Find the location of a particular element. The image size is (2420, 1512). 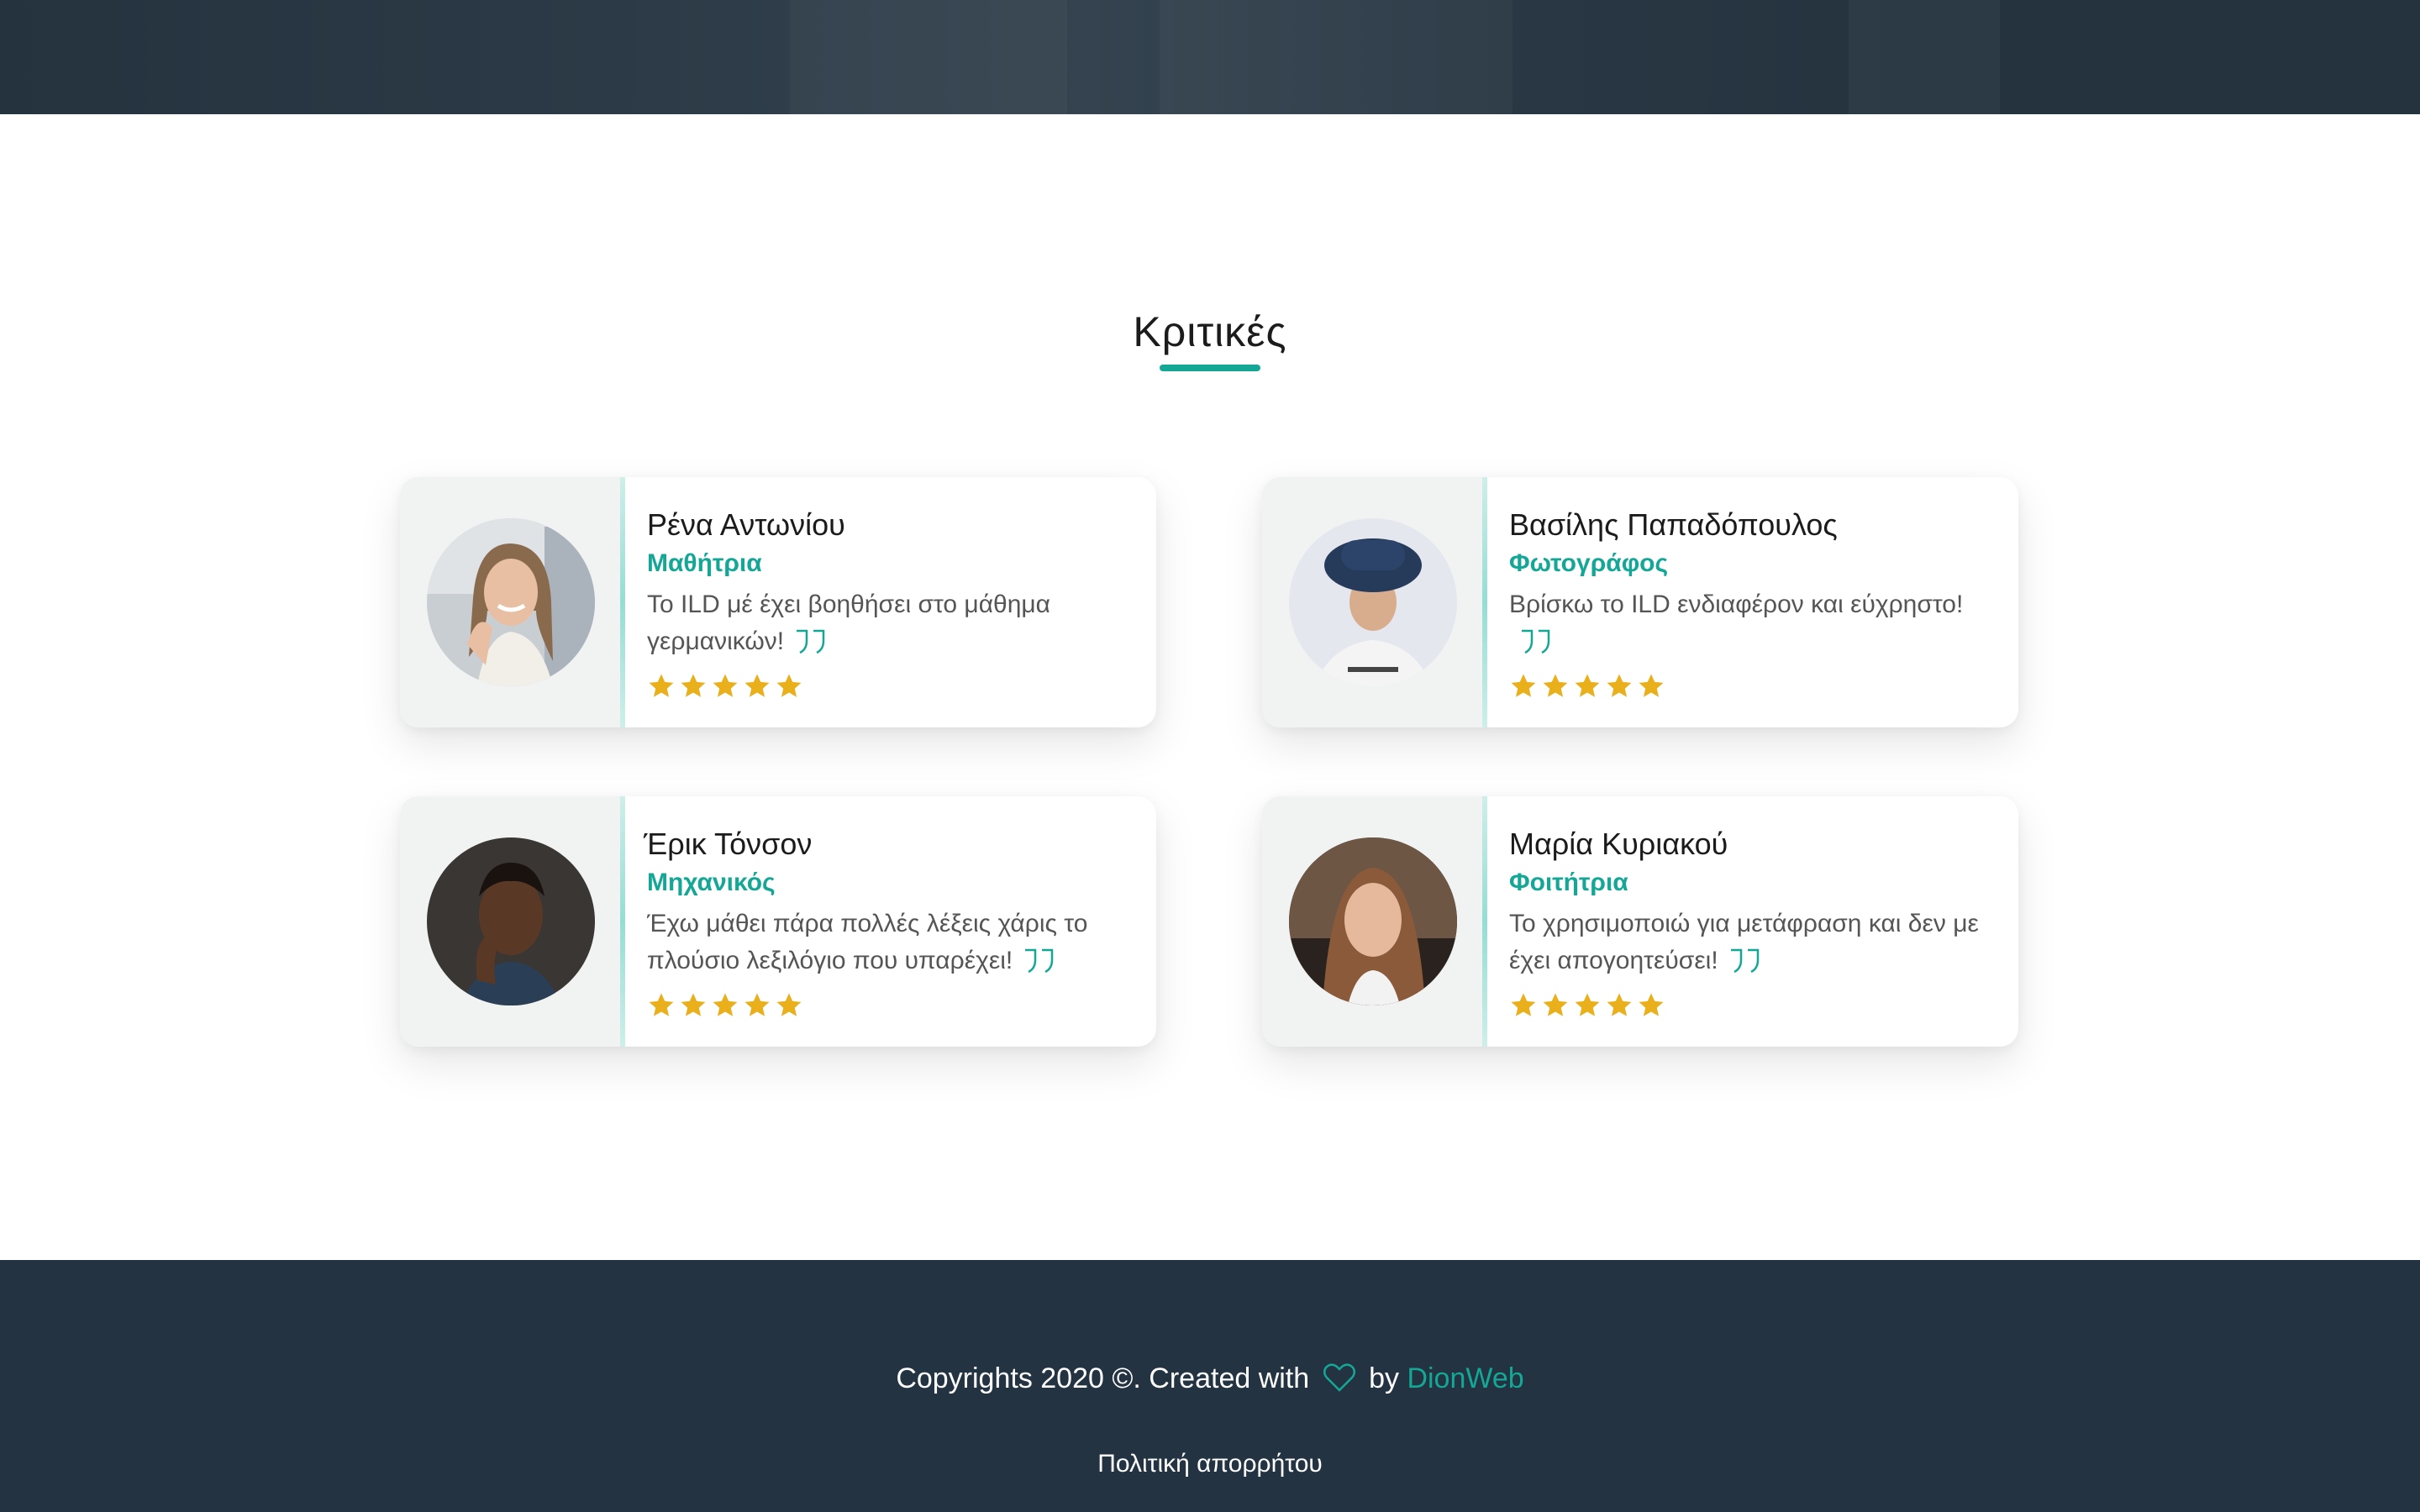

reviewer-role: Φωτογράφος is located at coordinates (1589, 563).